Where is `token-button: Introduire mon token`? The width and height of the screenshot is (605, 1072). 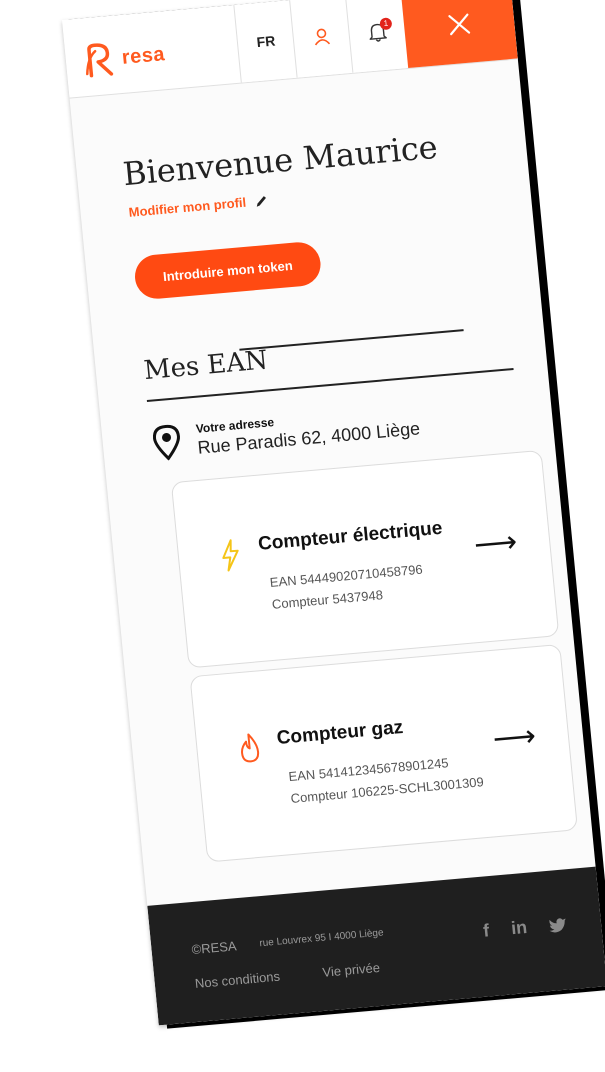
token-button: Introduire mon token is located at coordinates (228, 270).